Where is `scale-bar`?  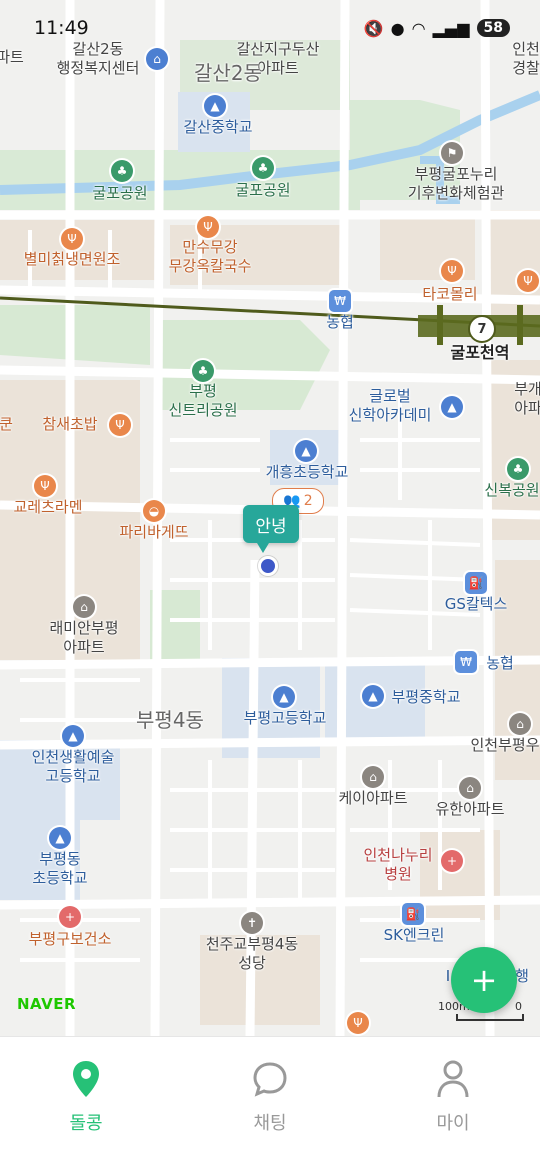 scale-bar is located at coordinates (490, 1017).